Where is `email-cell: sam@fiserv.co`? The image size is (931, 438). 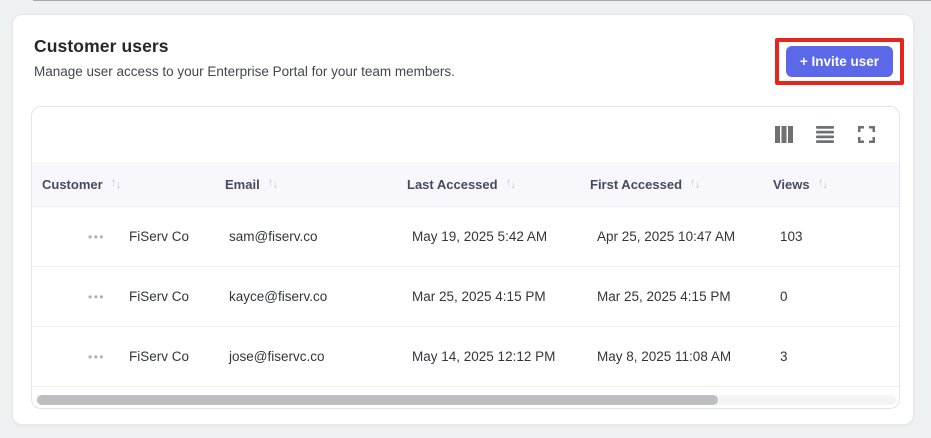 email-cell: sam@fiserv.co is located at coordinates (273, 236).